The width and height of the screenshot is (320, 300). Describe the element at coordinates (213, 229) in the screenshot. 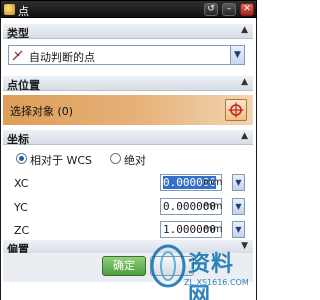

I see `zc-unit: mm` at that location.